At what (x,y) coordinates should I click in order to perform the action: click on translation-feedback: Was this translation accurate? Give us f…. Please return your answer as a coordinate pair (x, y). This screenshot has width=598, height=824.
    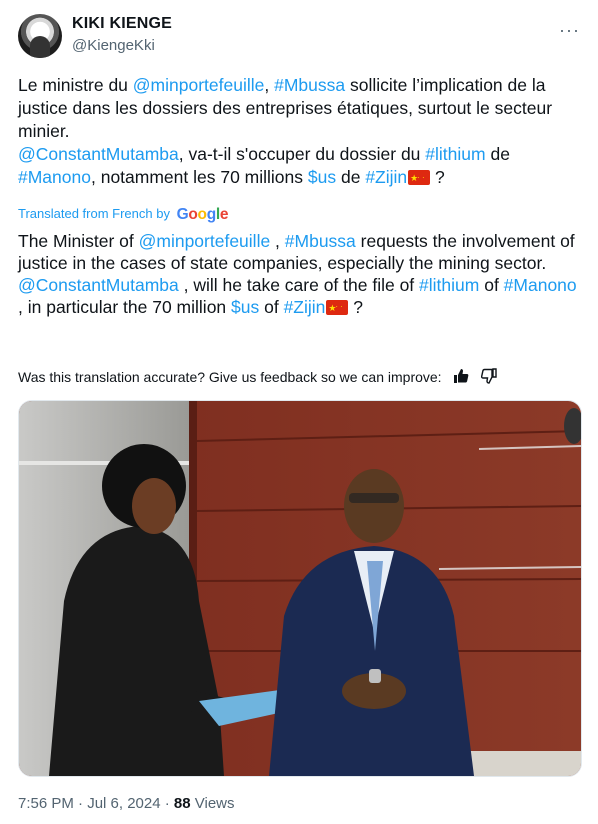
    Looking at the image, I should click on (258, 378).